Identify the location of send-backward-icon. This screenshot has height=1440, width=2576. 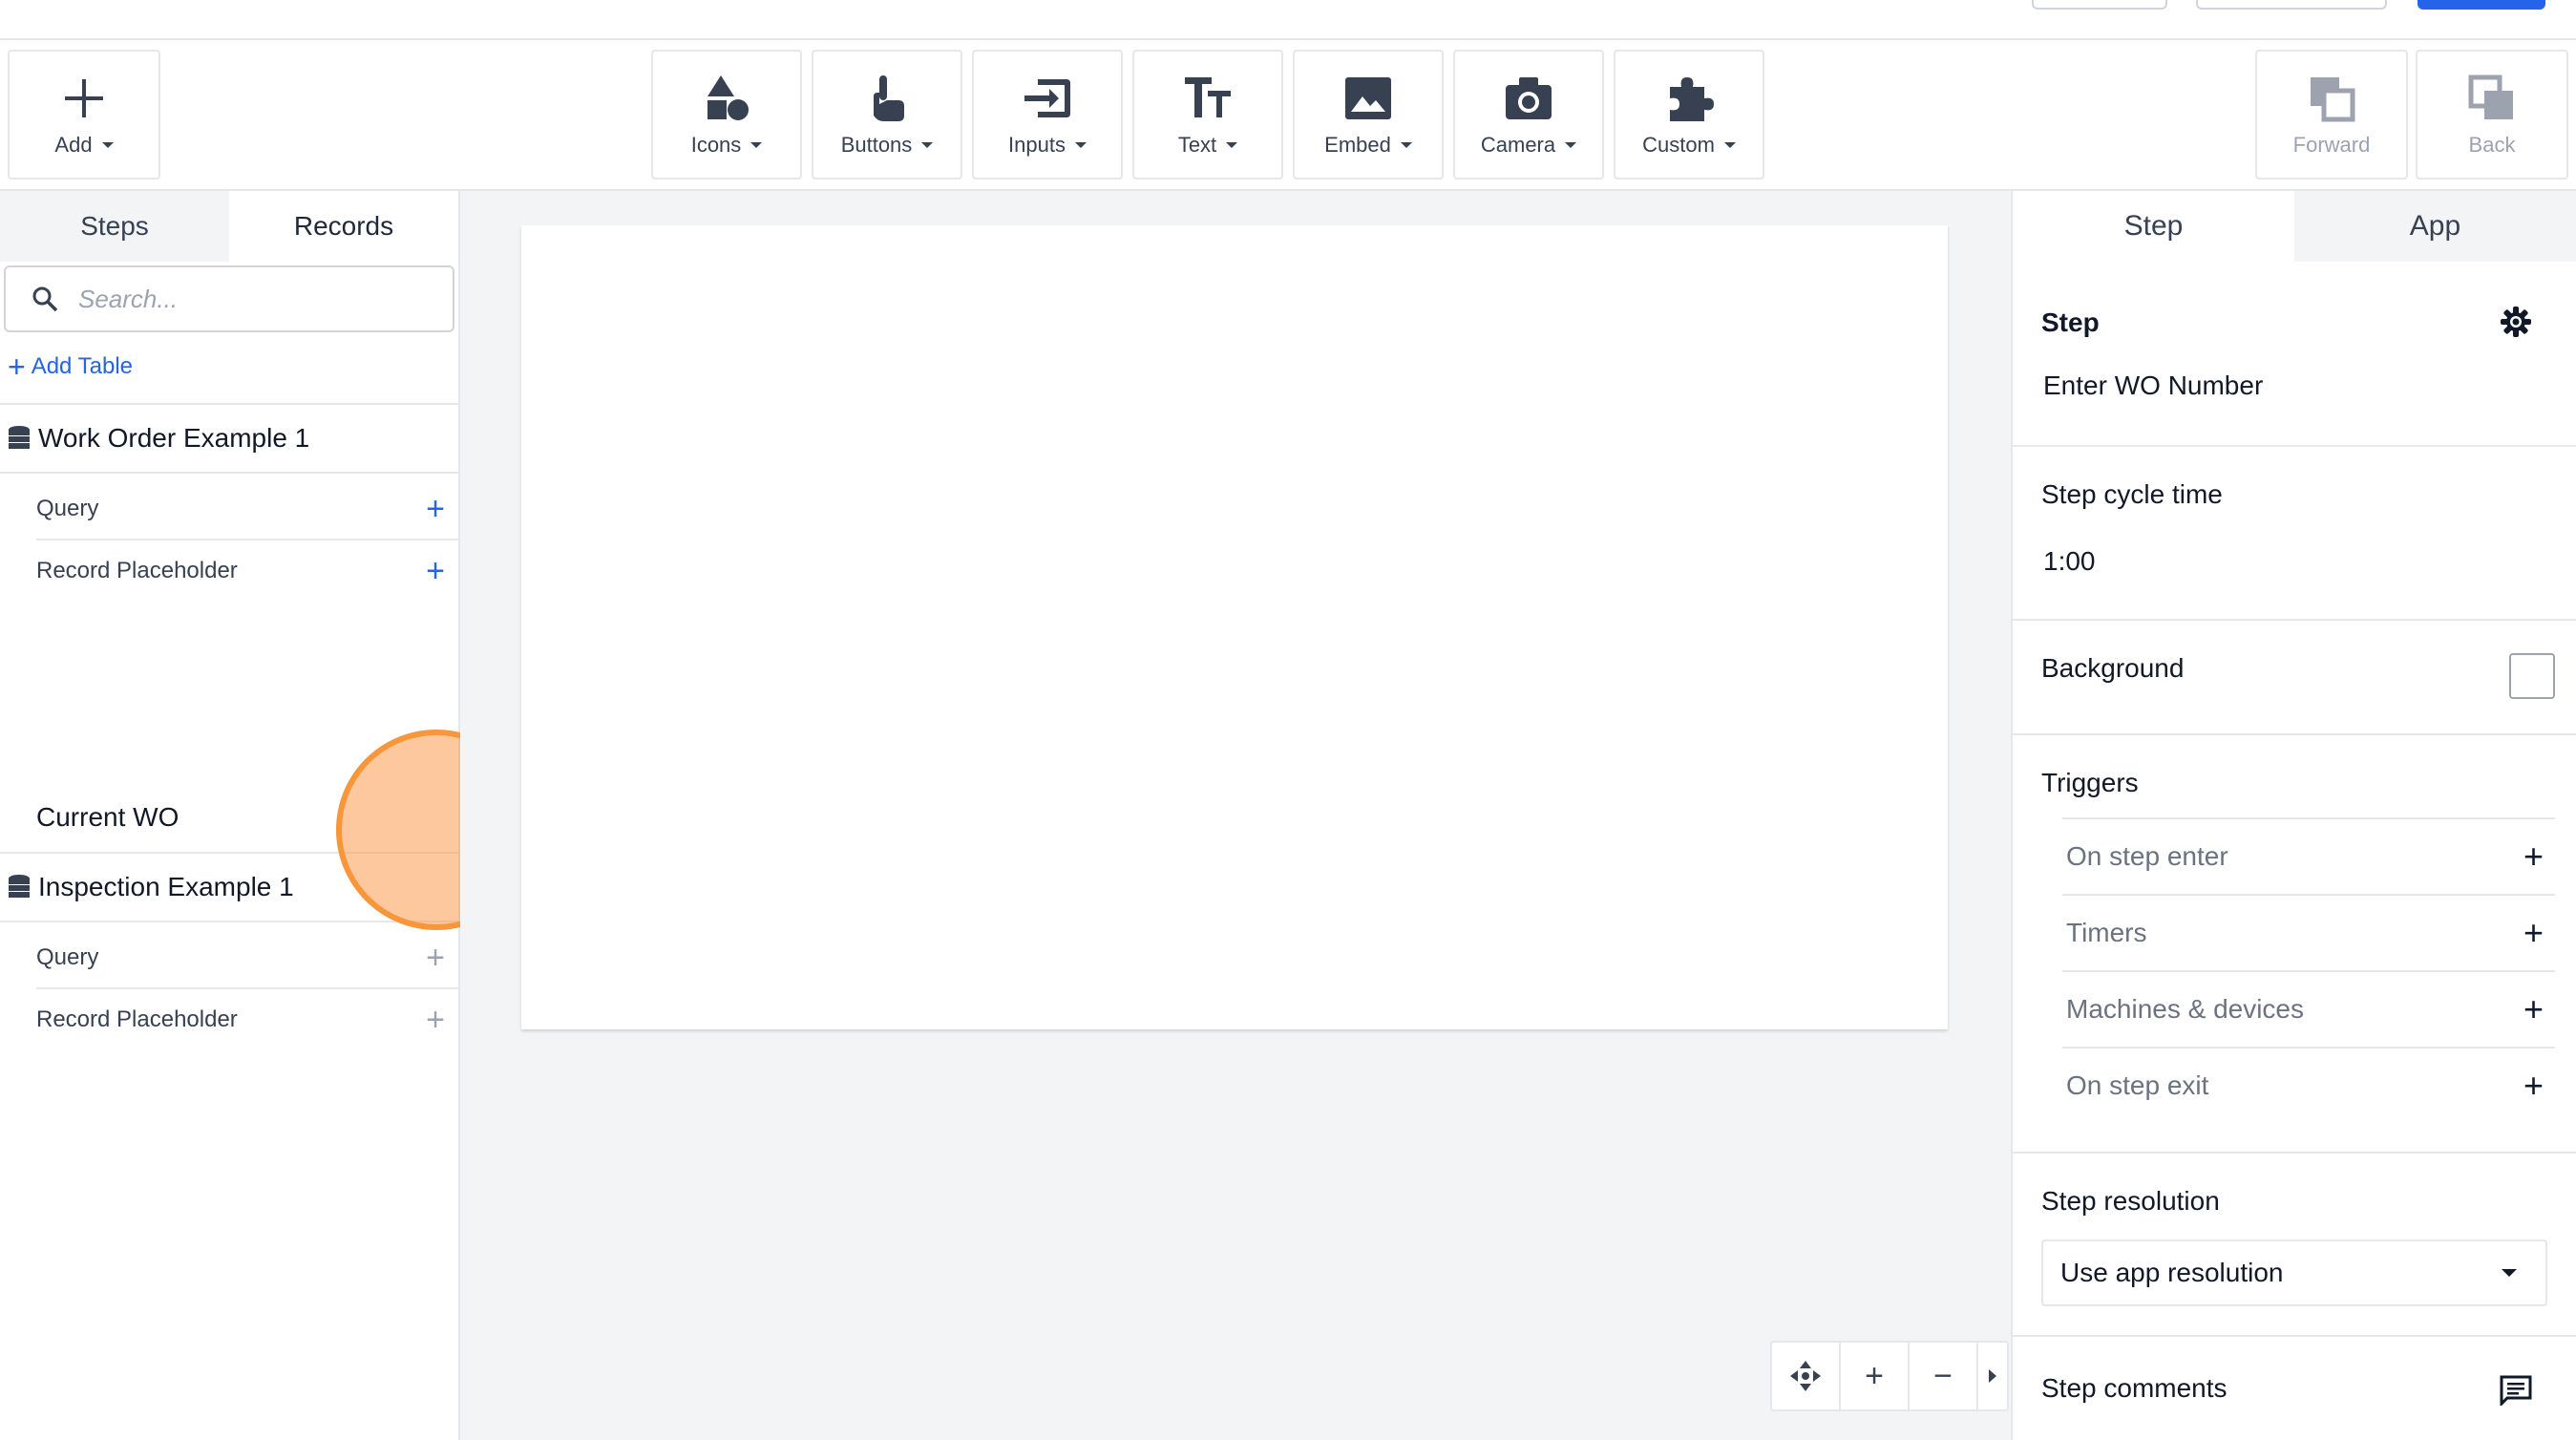
(2490, 96).